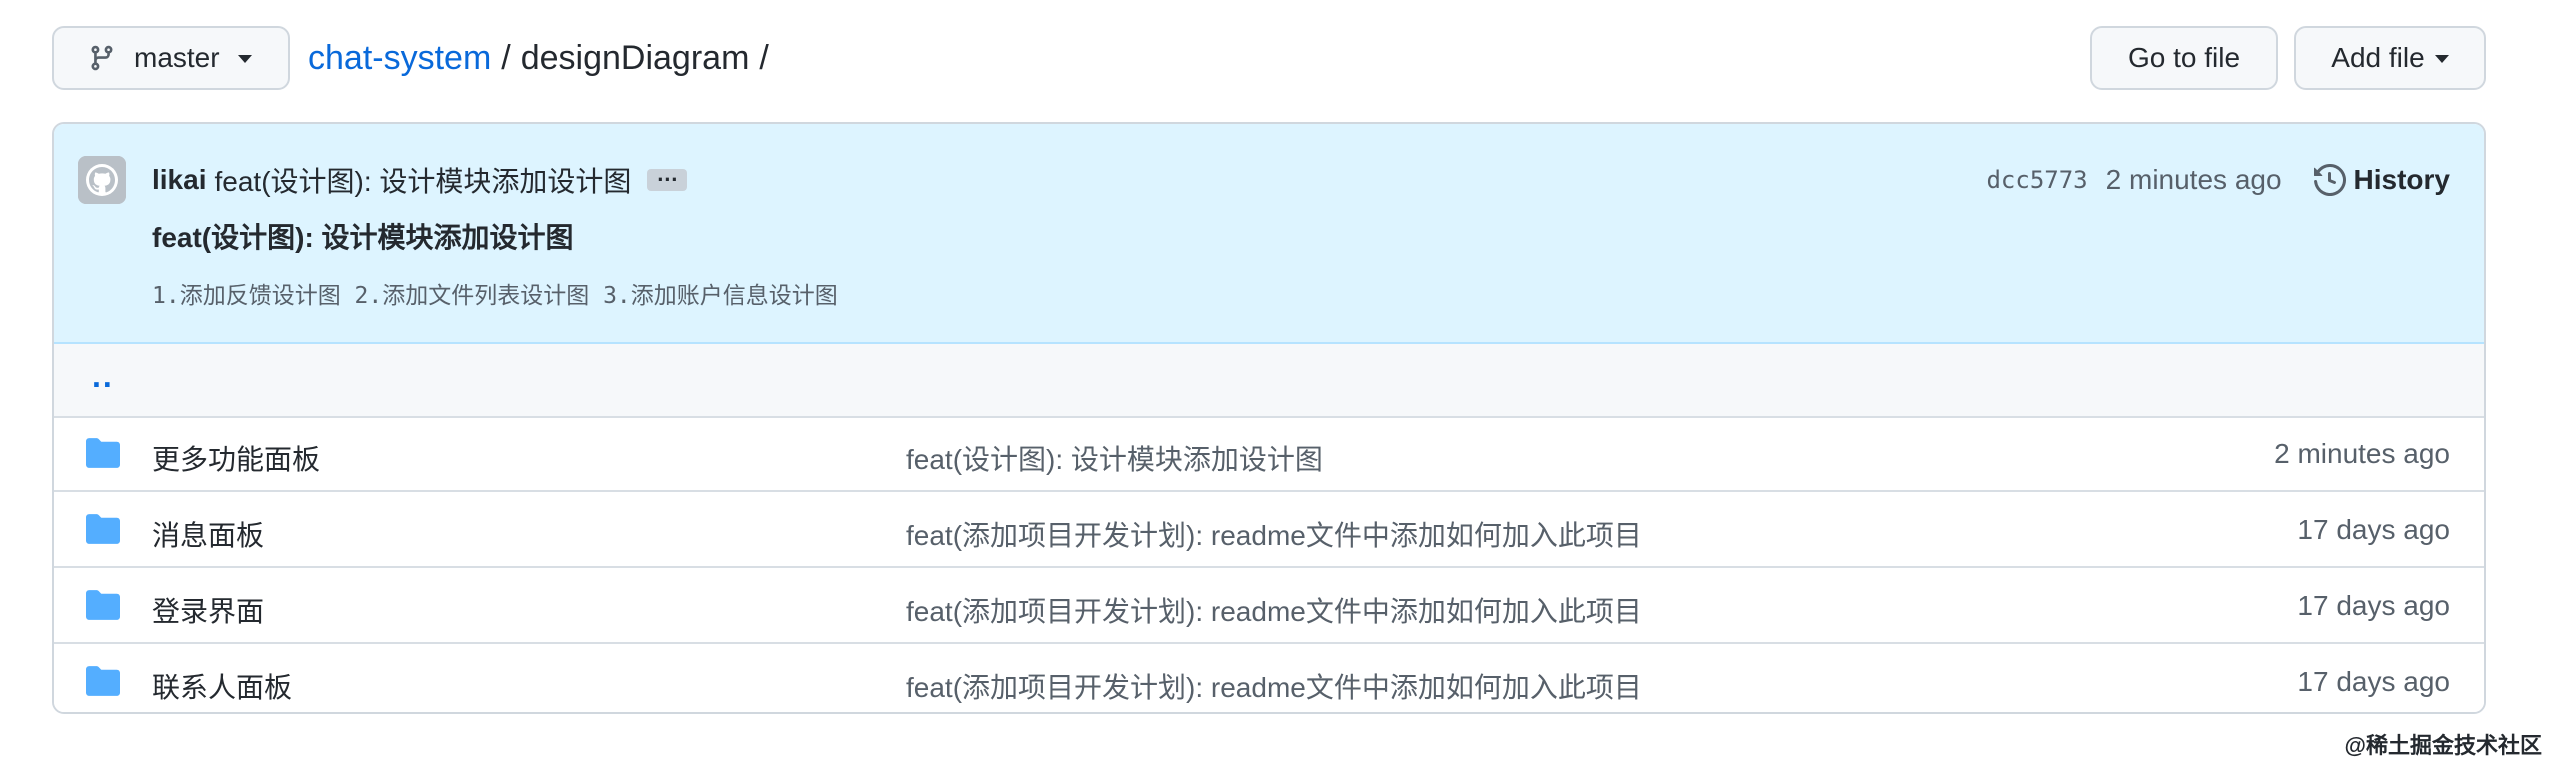 This screenshot has width=2556, height=766. Describe the element at coordinates (2036, 180) in the screenshot. I see `commit-sha-link: dcc5773` at that location.